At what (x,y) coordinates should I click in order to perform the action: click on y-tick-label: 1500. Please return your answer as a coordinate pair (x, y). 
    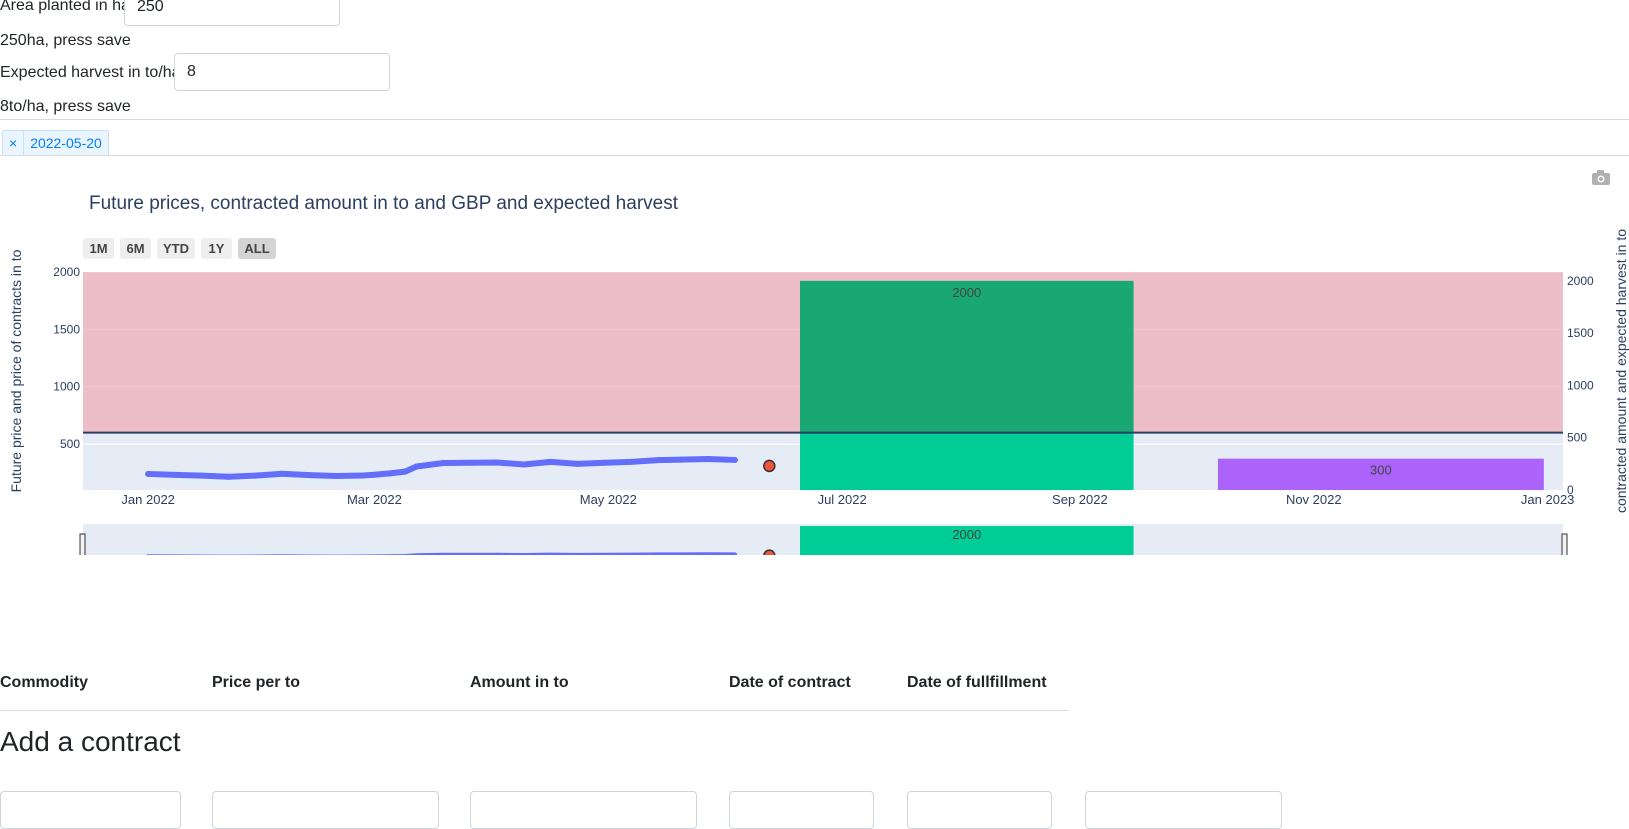
    Looking at the image, I should click on (66, 329).